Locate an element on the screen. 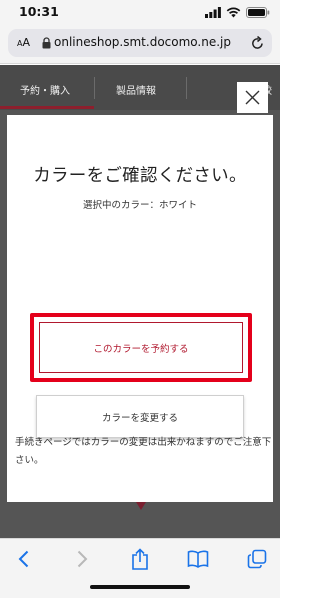 This screenshot has height=598, width=320. share-icon is located at coordinates (140, 559).